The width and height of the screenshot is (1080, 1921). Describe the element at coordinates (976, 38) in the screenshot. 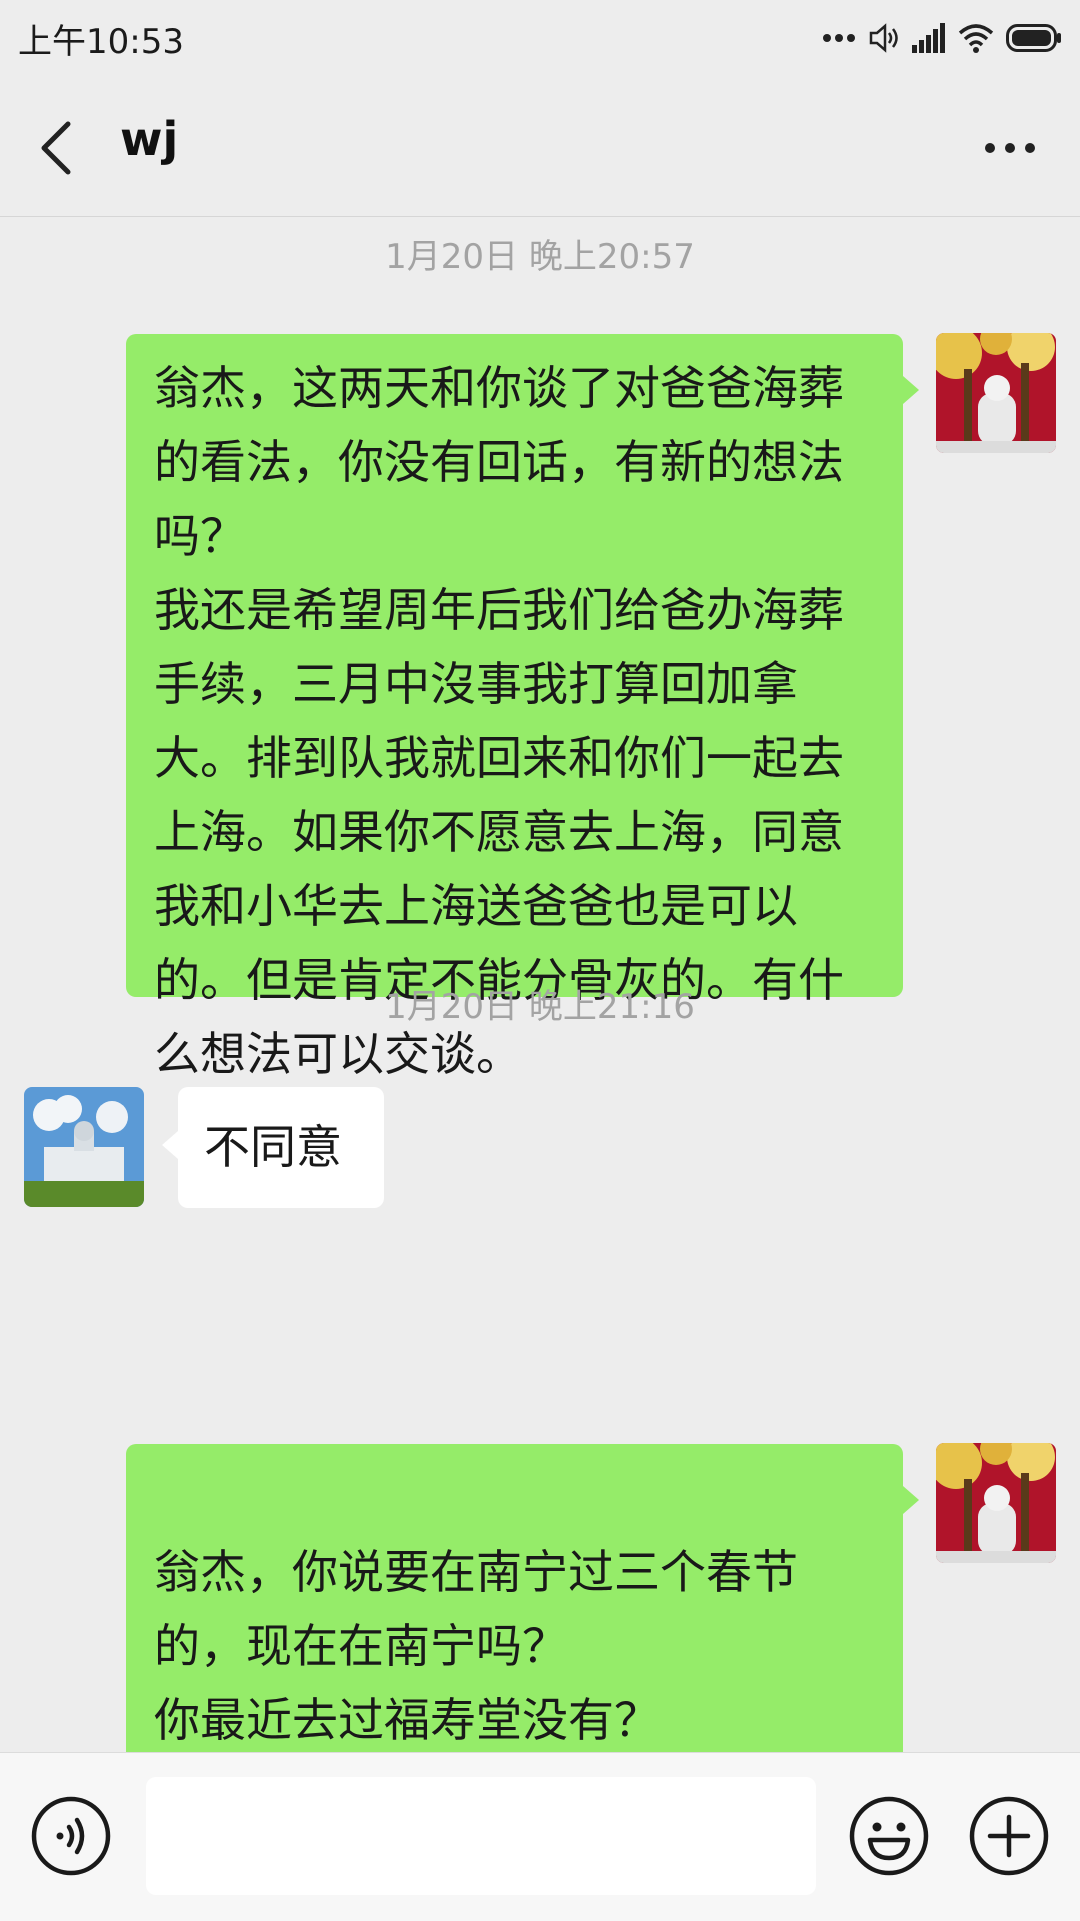

I see `wifi-icon` at that location.